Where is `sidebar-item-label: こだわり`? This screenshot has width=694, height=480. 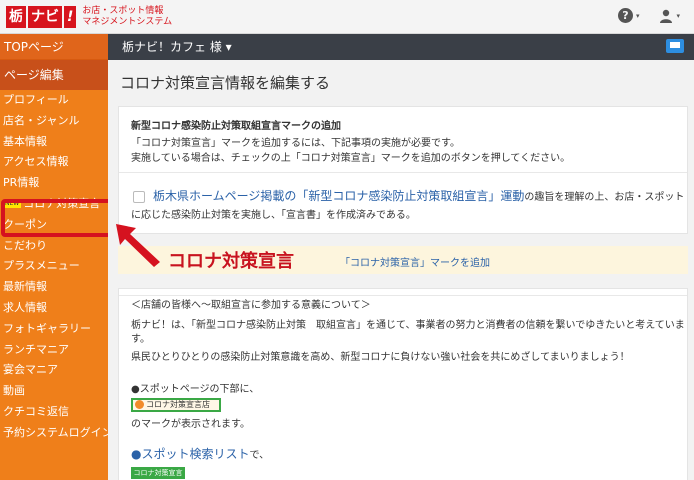
sidebar-item-label: こだわり is located at coordinates (25, 245).